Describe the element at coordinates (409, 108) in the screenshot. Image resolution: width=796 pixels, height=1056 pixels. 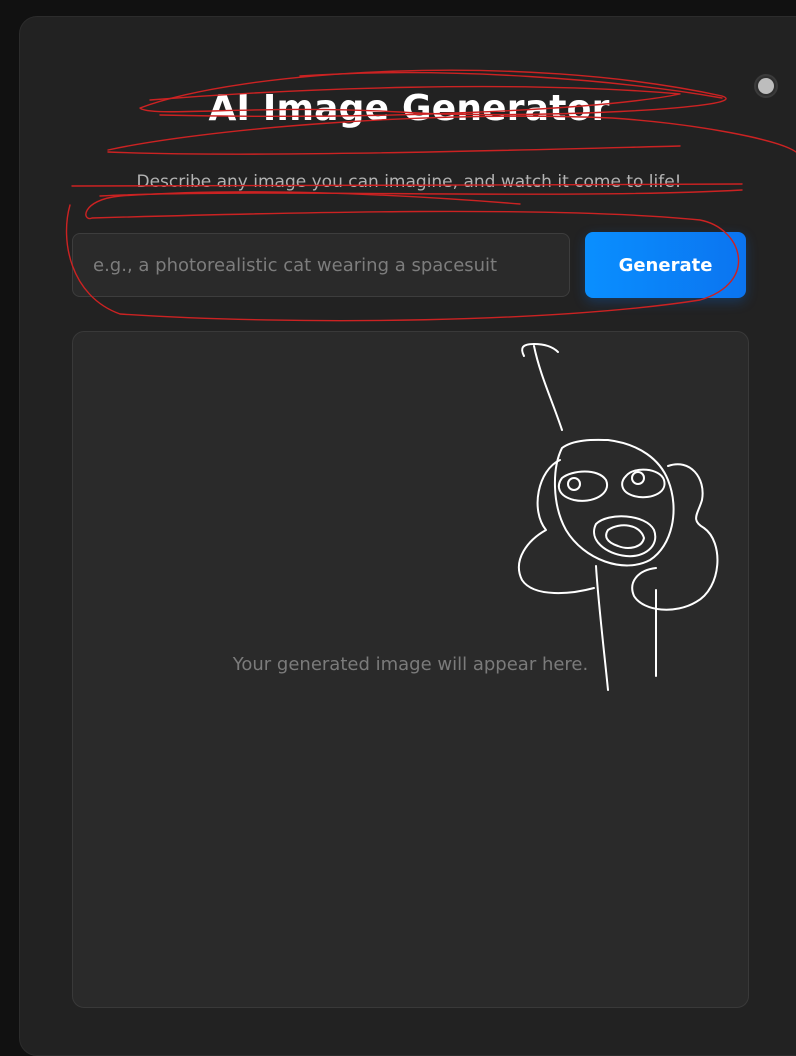
I see `page-title: AI Image Generator` at that location.